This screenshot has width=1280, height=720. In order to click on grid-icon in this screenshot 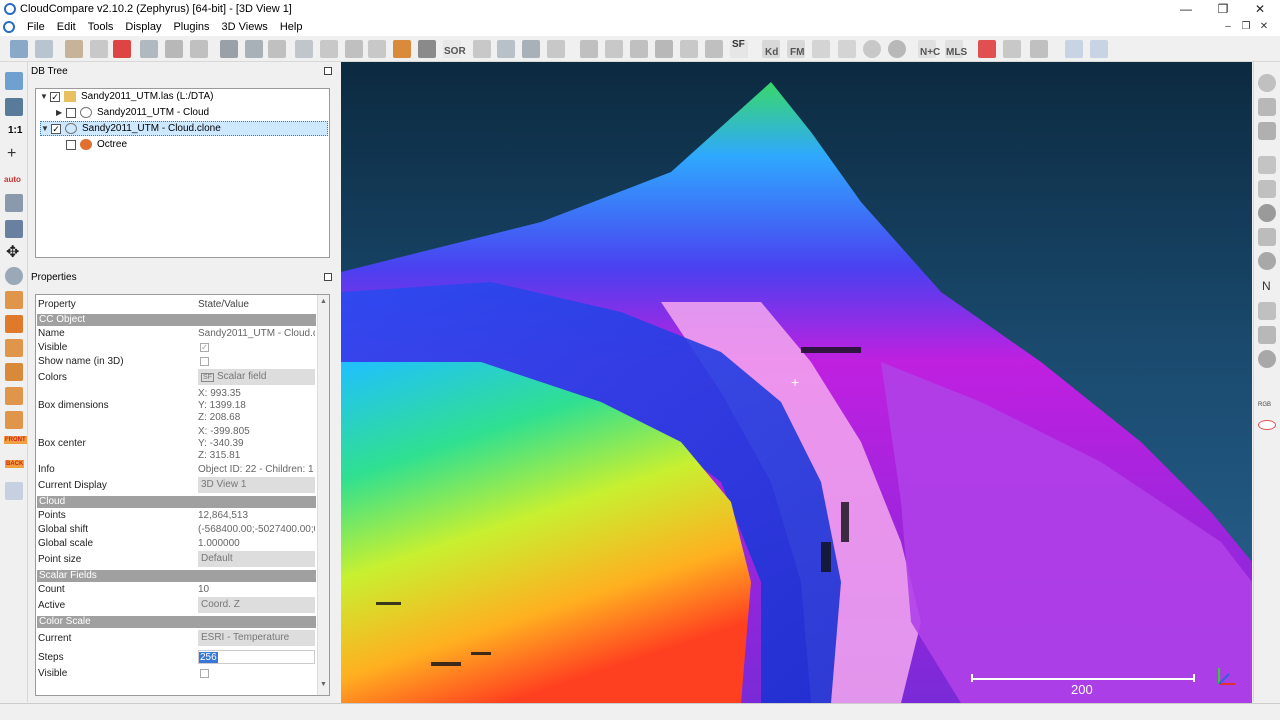, I will do `click(664, 49)`.